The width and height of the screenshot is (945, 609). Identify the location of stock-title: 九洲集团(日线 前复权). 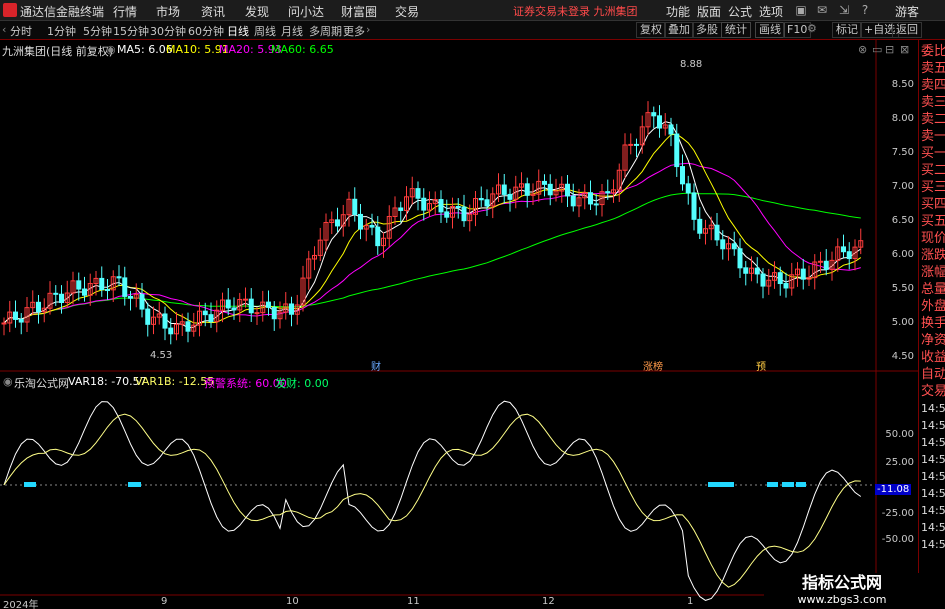
(58, 51).